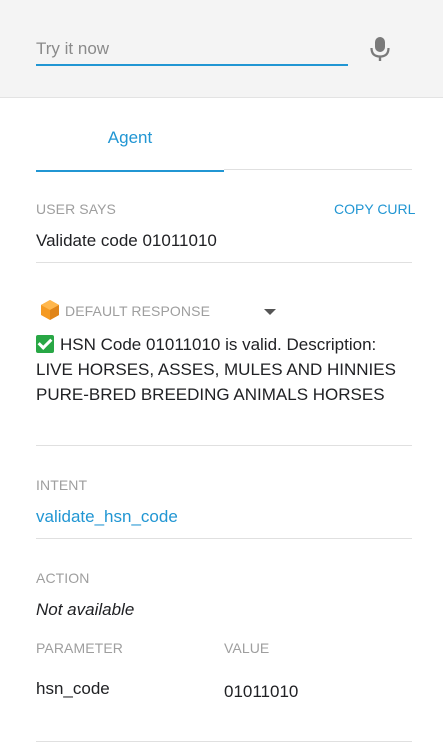 This screenshot has width=443, height=743. I want to click on response-line: HSN Code 01011010 is valid. Description:, so click(224, 344).